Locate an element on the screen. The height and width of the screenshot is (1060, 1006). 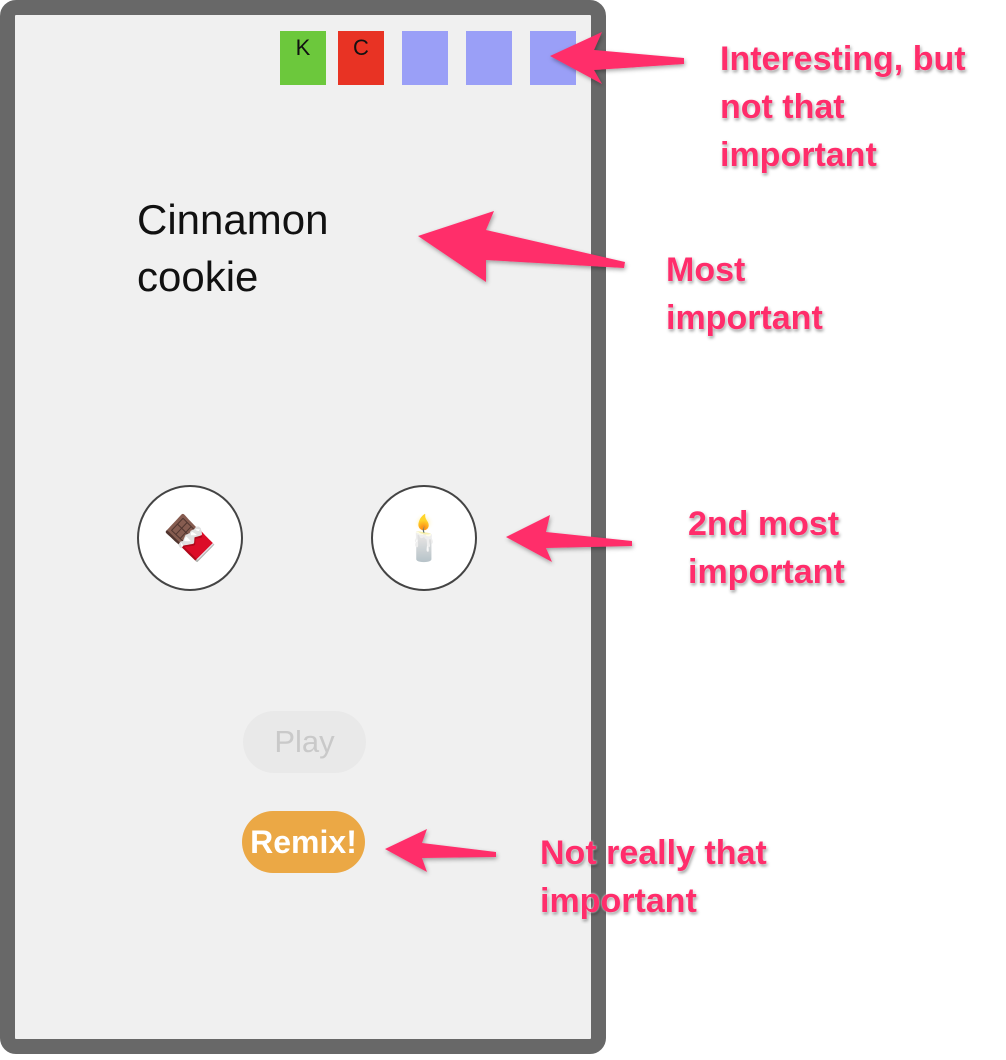
arrow-to-tiles is located at coordinates (617, 58).